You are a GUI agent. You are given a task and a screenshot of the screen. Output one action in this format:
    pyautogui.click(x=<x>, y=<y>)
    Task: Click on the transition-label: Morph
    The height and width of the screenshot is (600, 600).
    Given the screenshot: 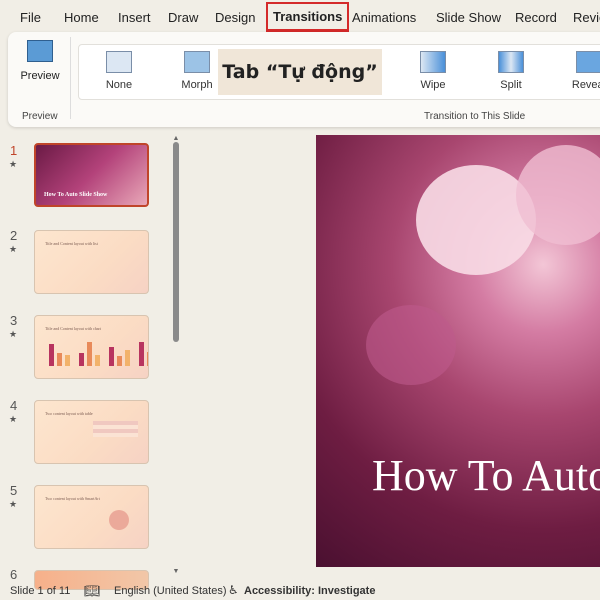 What is the action you would take?
    pyautogui.click(x=197, y=85)
    